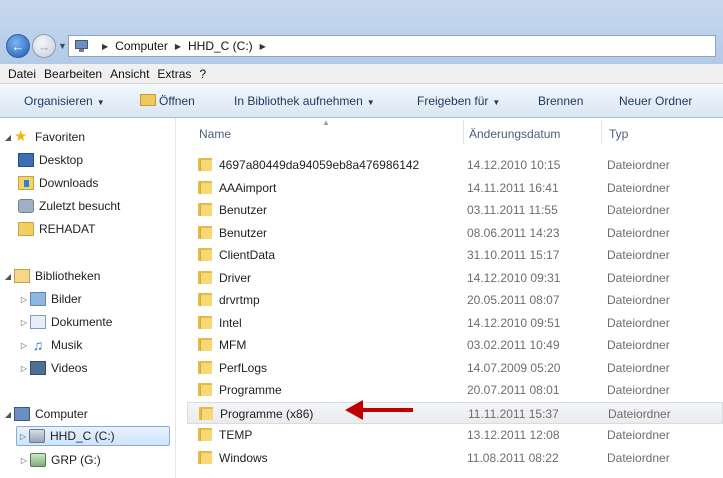 The width and height of the screenshot is (723, 478). What do you see at coordinates (38, 345) in the screenshot?
I see `music-note-icon: ♫` at bounding box center [38, 345].